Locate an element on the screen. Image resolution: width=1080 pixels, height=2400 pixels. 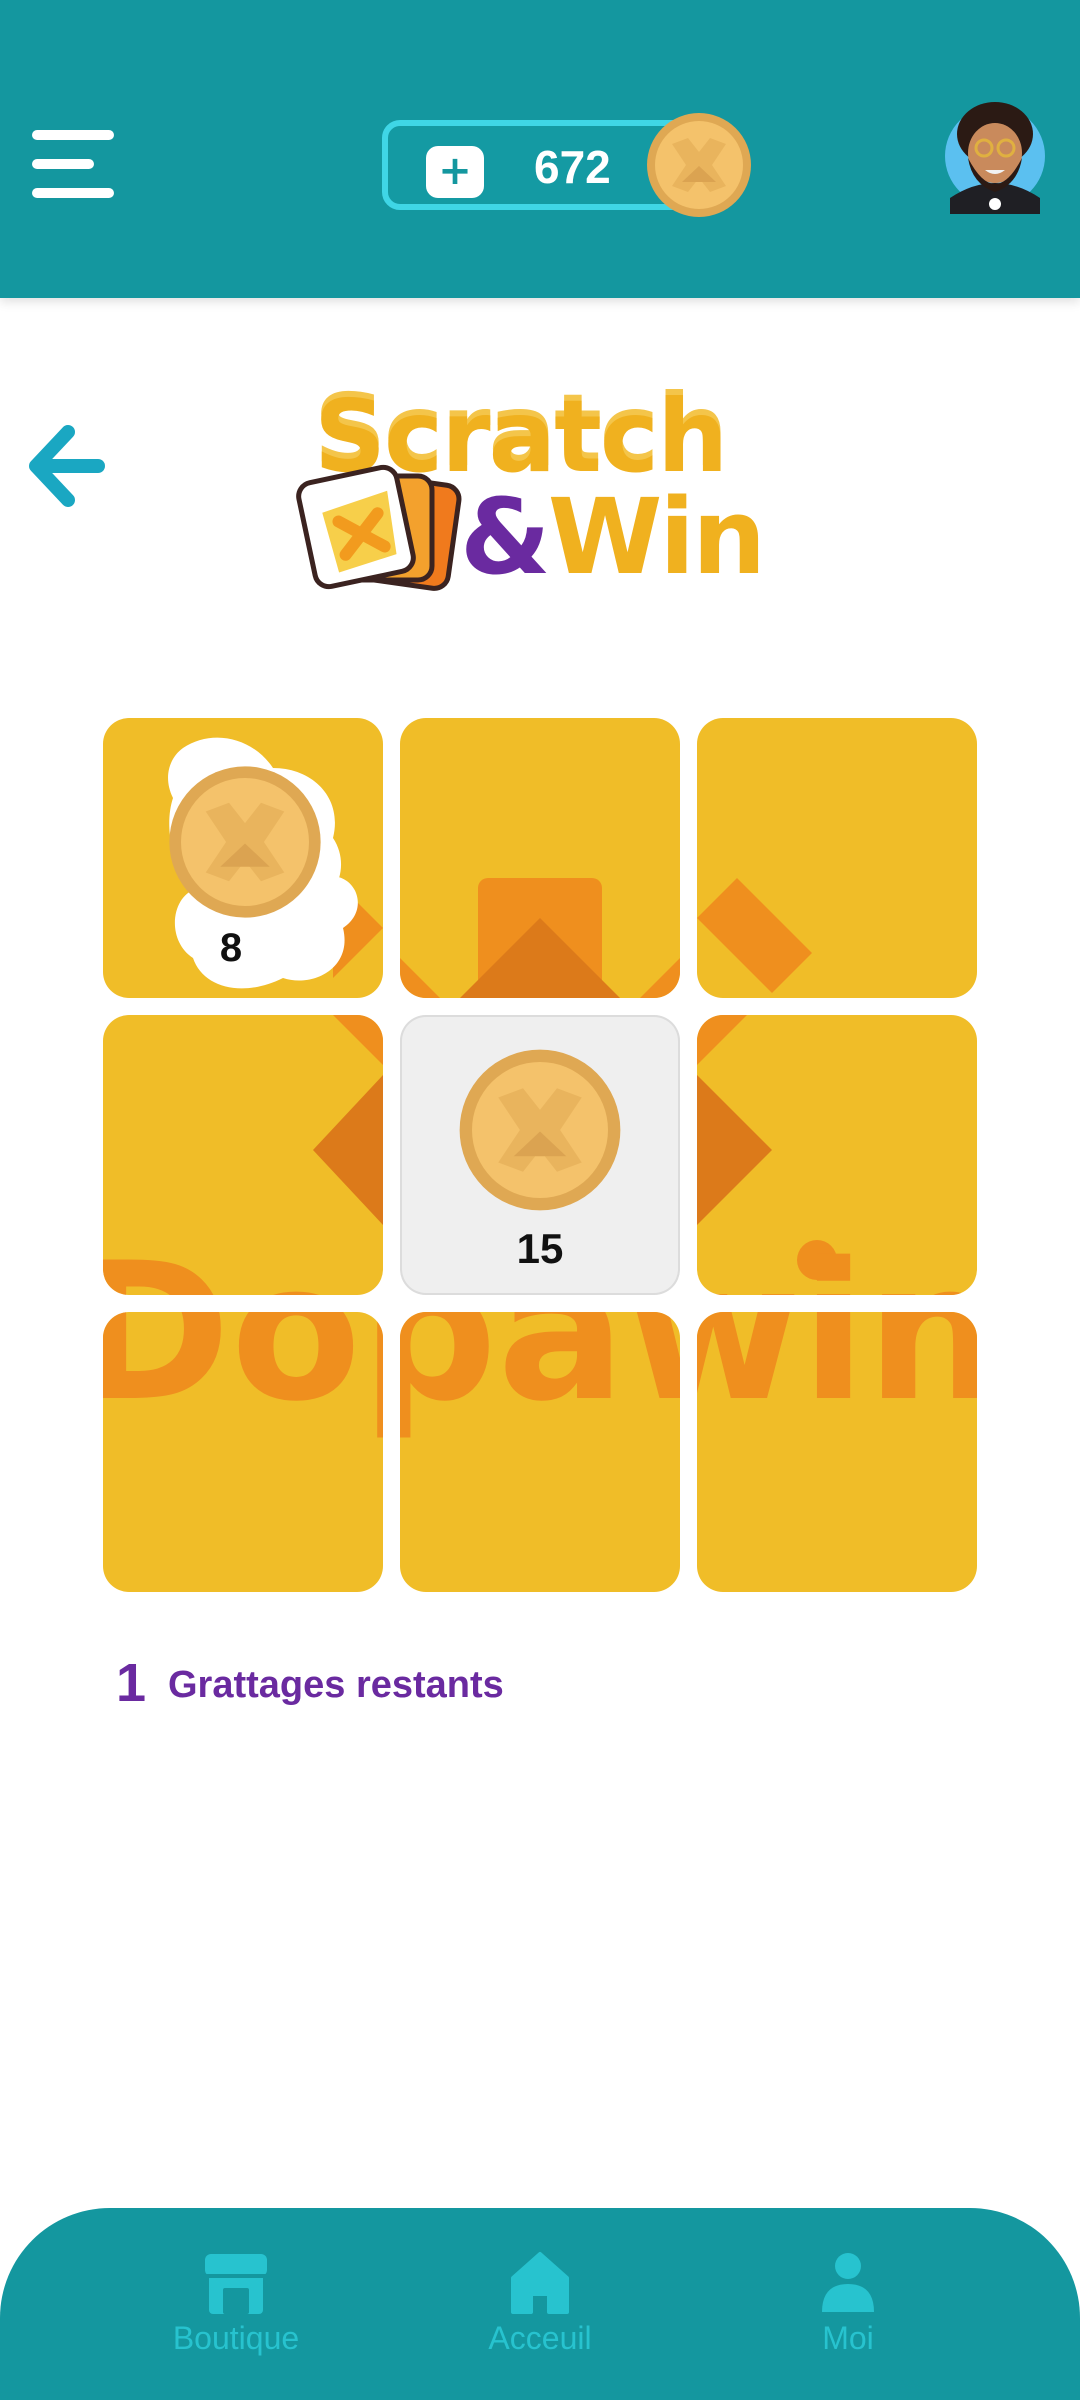
avatar is located at coordinates (995, 156).